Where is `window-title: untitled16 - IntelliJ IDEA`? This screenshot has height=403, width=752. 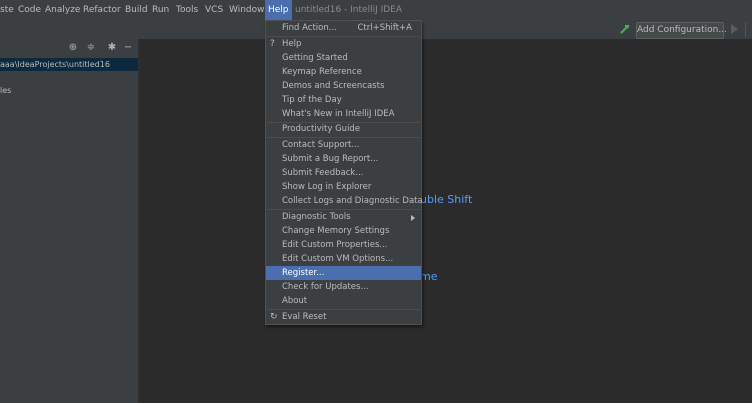
window-title: untitled16 - IntelliJ IDEA is located at coordinates (349, 10).